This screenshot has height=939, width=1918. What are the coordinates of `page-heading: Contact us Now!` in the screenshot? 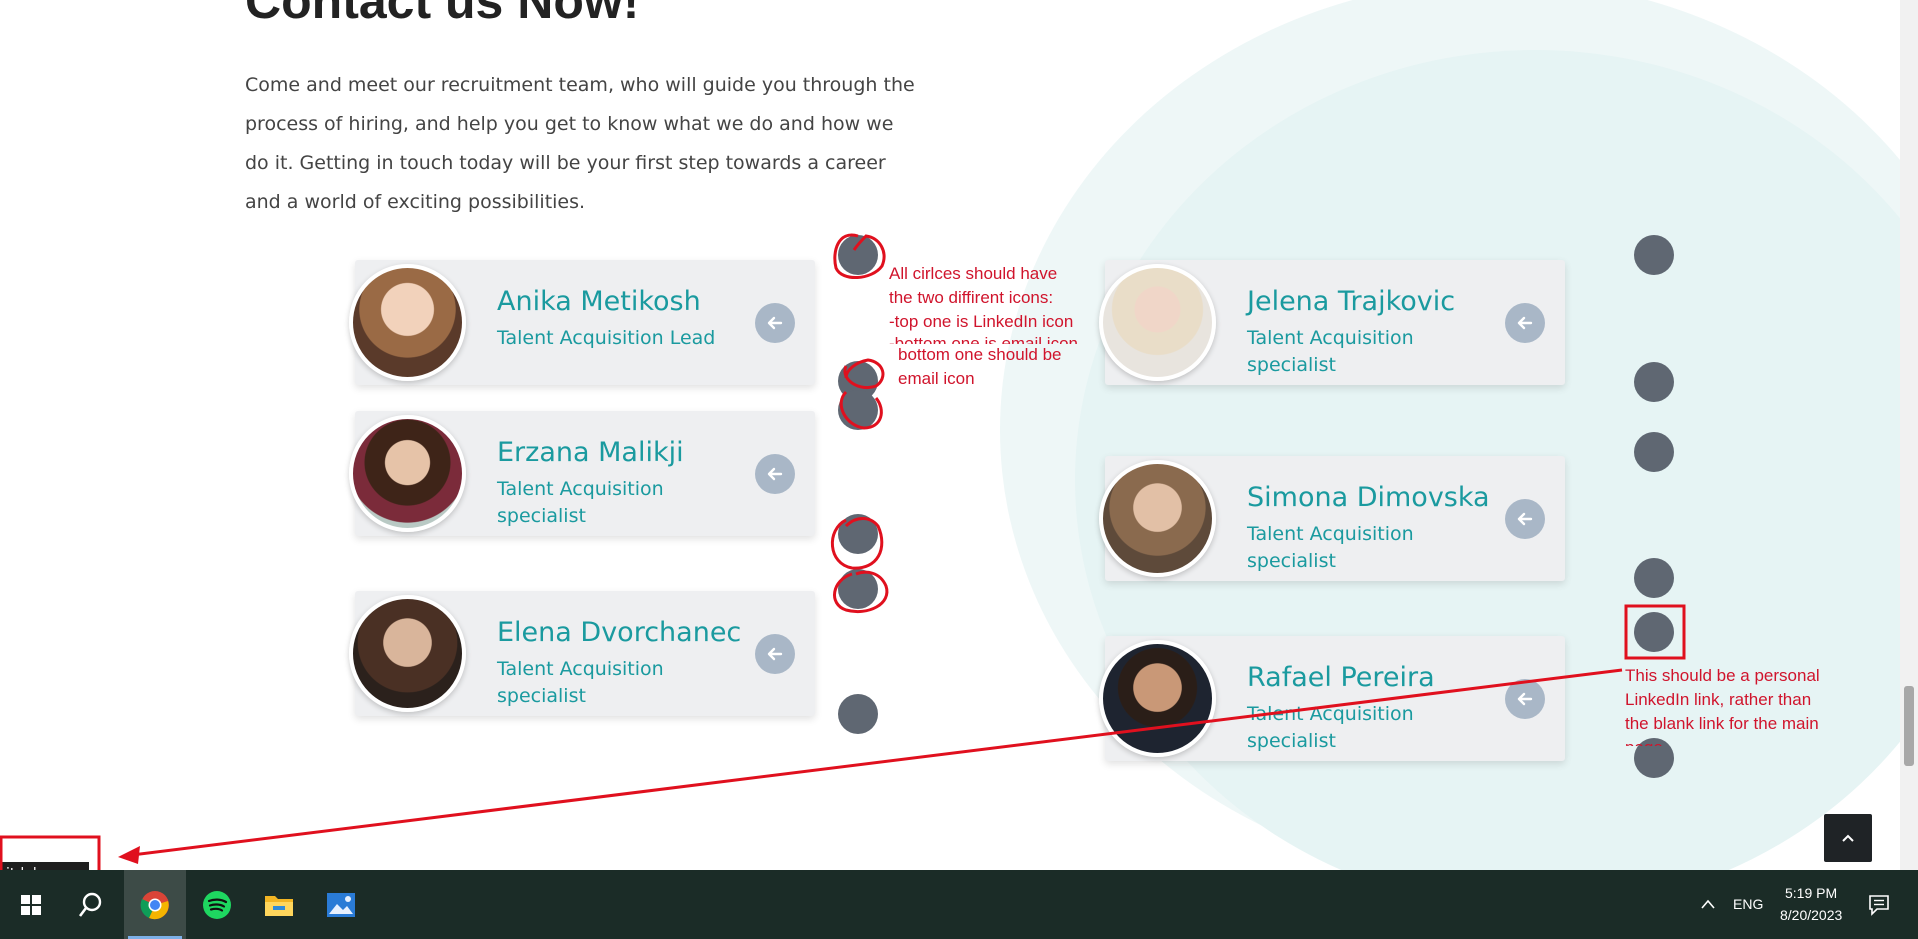 It's located at (442, 14).